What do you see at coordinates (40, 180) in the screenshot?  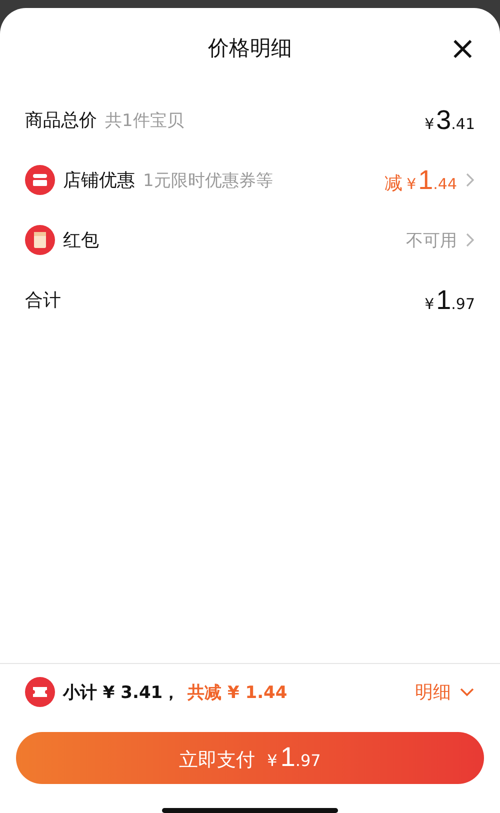 I see `shop-icon` at bounding box center [40, 180].